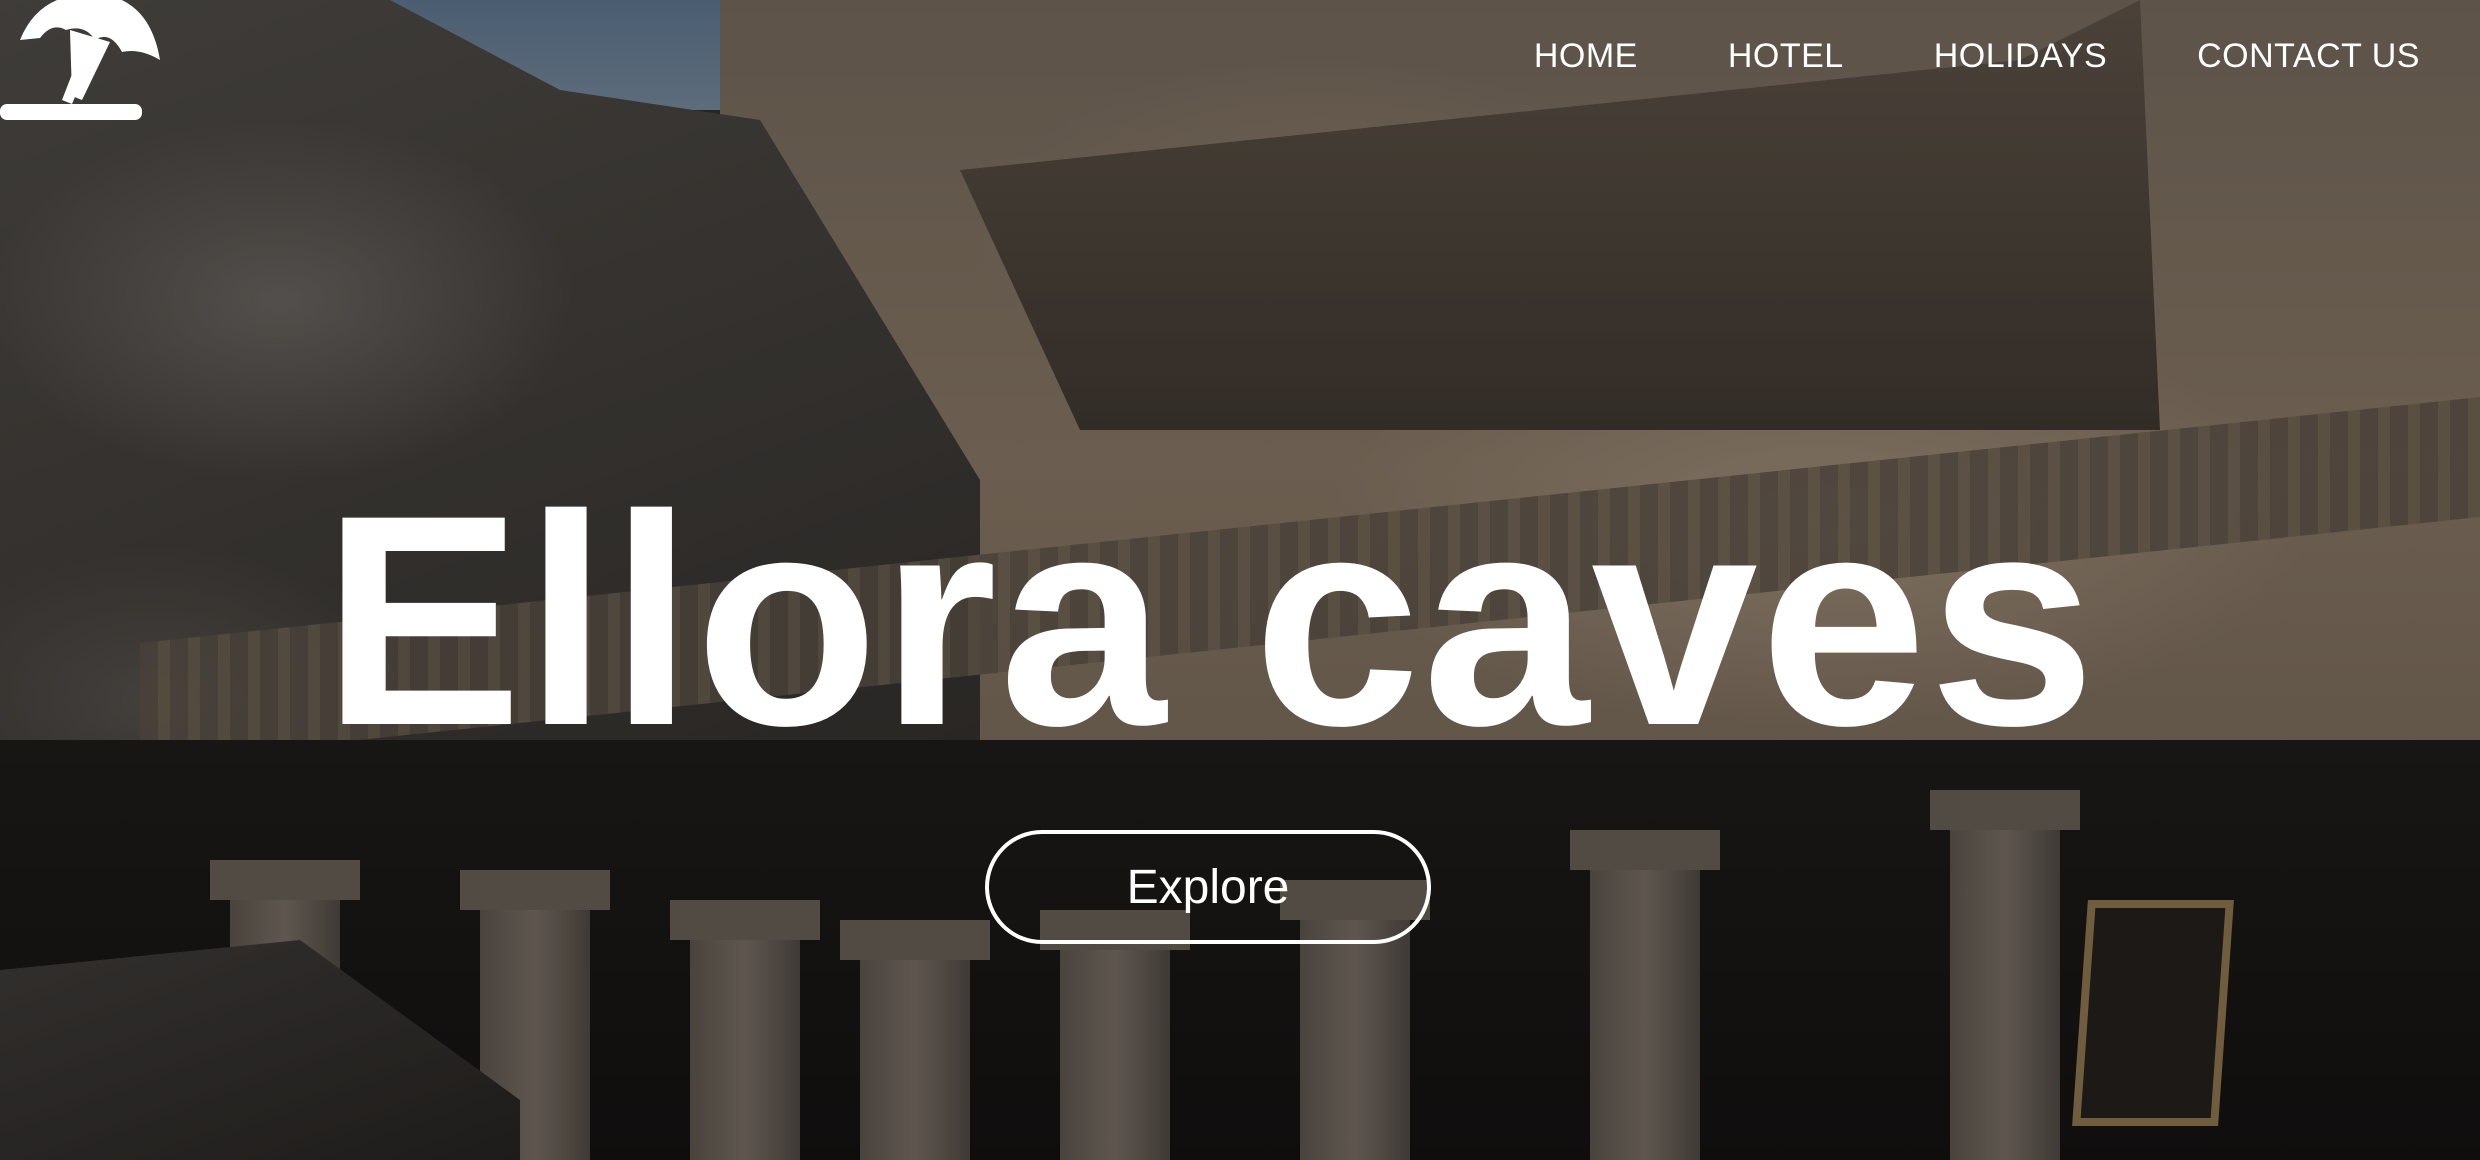 The width and height of the screenshot is (2480, 1160). What do you see at coordinates (1208, 887) in the screenshot?
I see `explore-button: Explore` at bounding box center [1208, 887].